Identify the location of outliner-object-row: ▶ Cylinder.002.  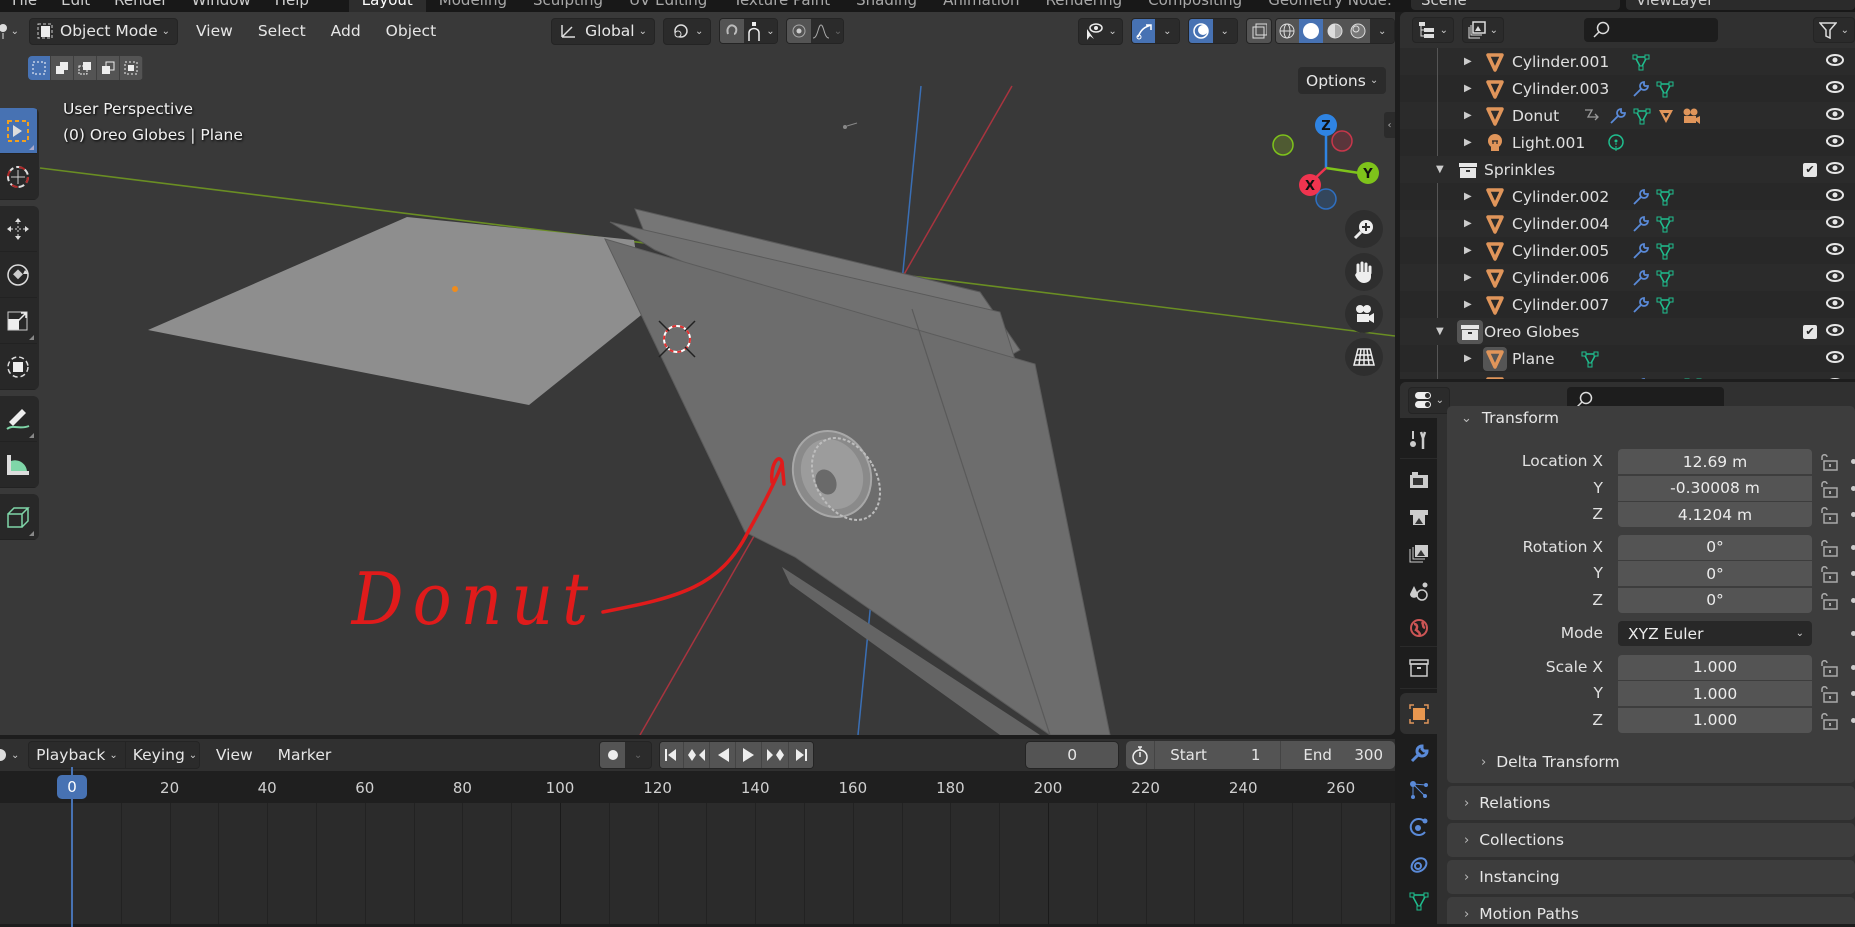
(1627, 196).